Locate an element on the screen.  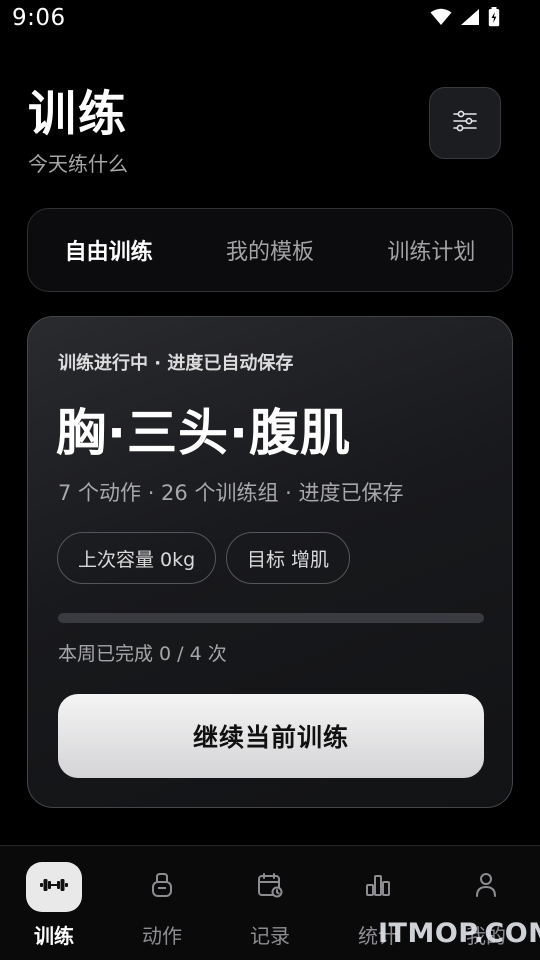
nav-label-records: 记录 is located at coordinates (270, 936).